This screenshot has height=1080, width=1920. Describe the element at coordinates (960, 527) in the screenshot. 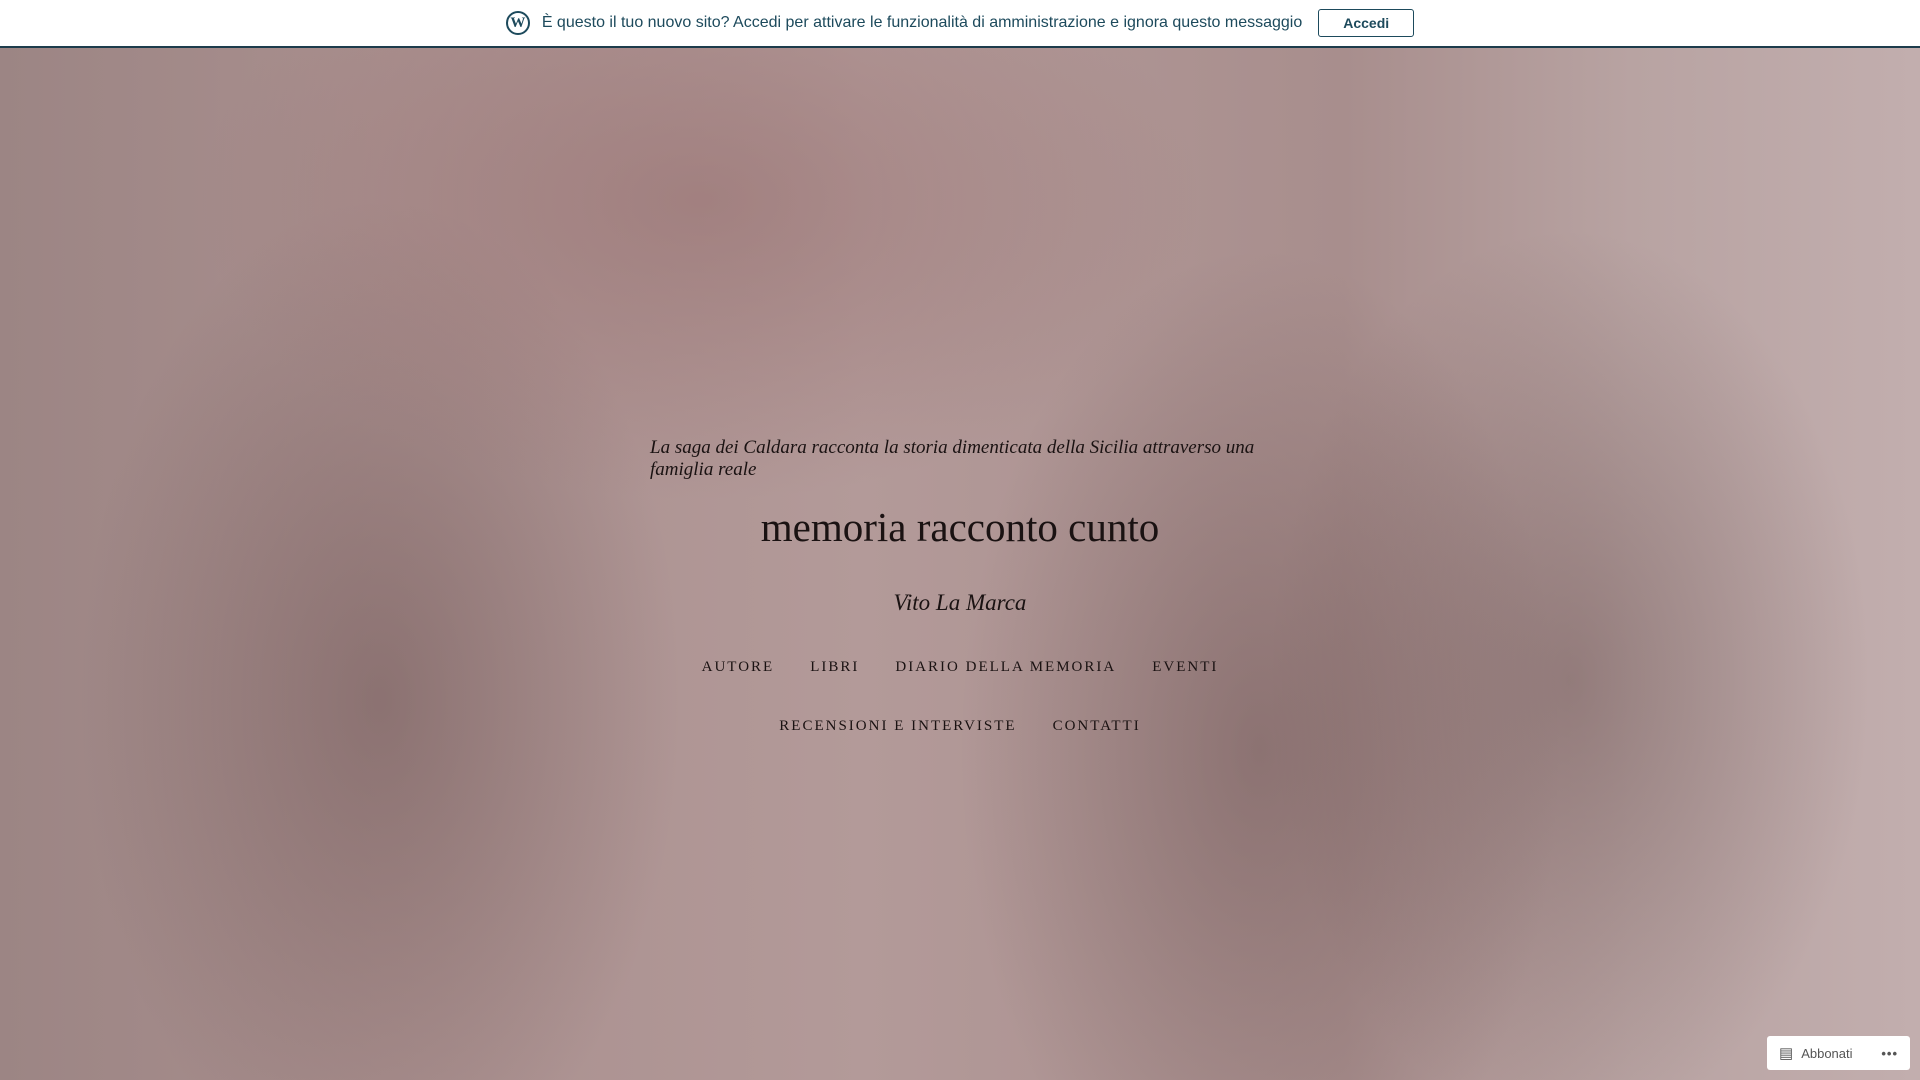

I see `site-title: memoria racconto cunto` at that location.